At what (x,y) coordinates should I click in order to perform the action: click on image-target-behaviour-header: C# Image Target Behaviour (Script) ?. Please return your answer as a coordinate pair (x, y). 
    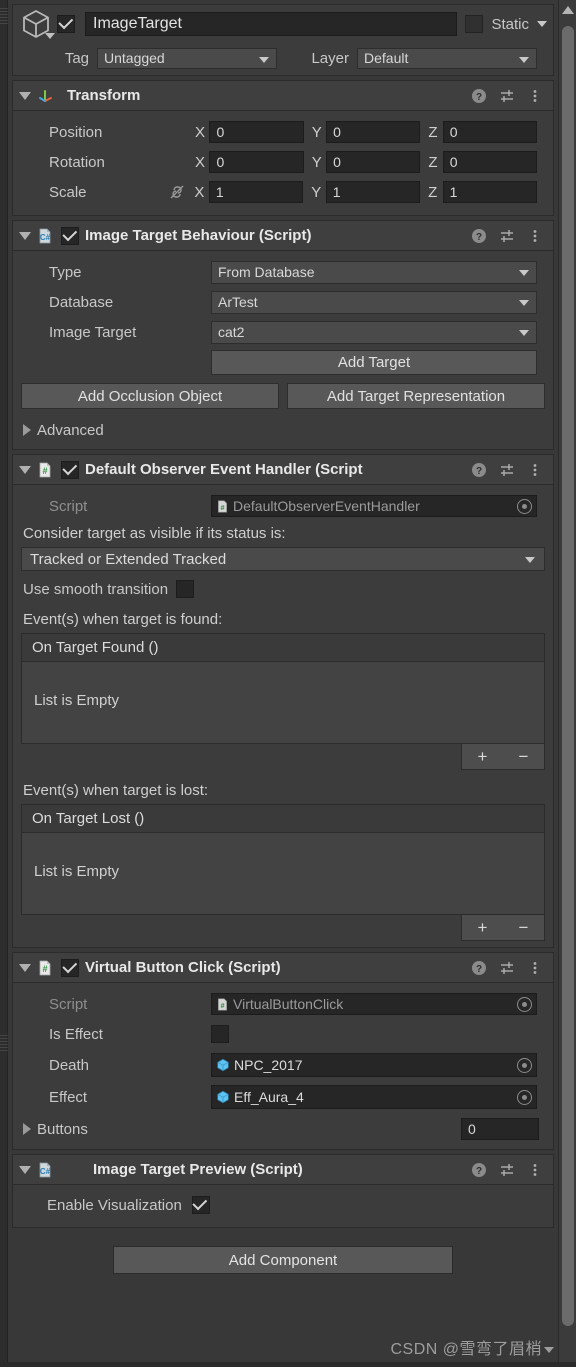
    Looking at the image, I should click on (283, 236).